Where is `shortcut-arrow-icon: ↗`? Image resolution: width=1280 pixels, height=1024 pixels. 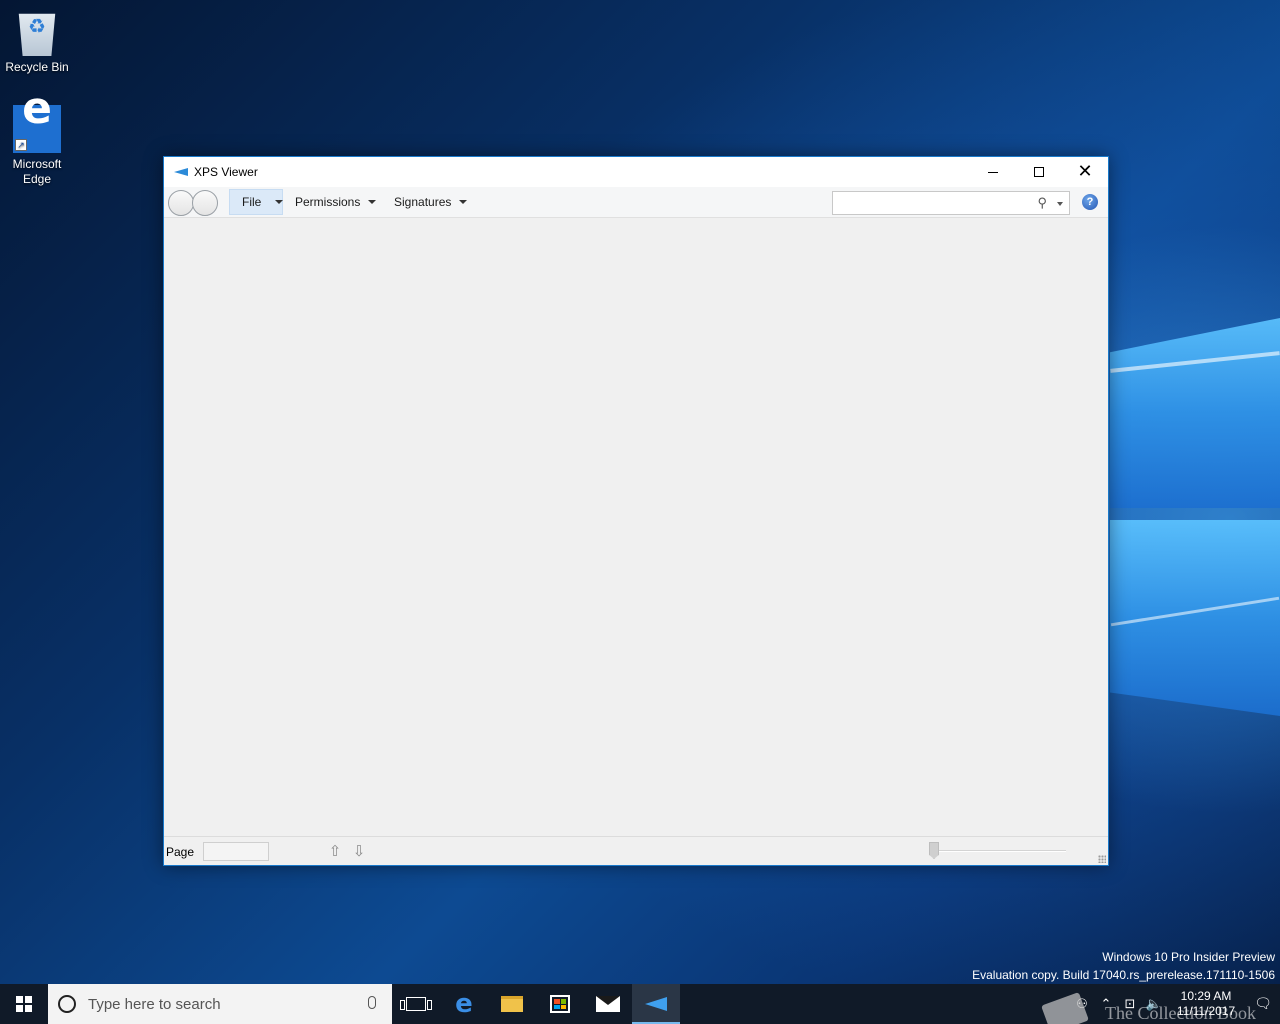
shortcut-arrow-icon: ↗ is located at coordinates (21, 145).